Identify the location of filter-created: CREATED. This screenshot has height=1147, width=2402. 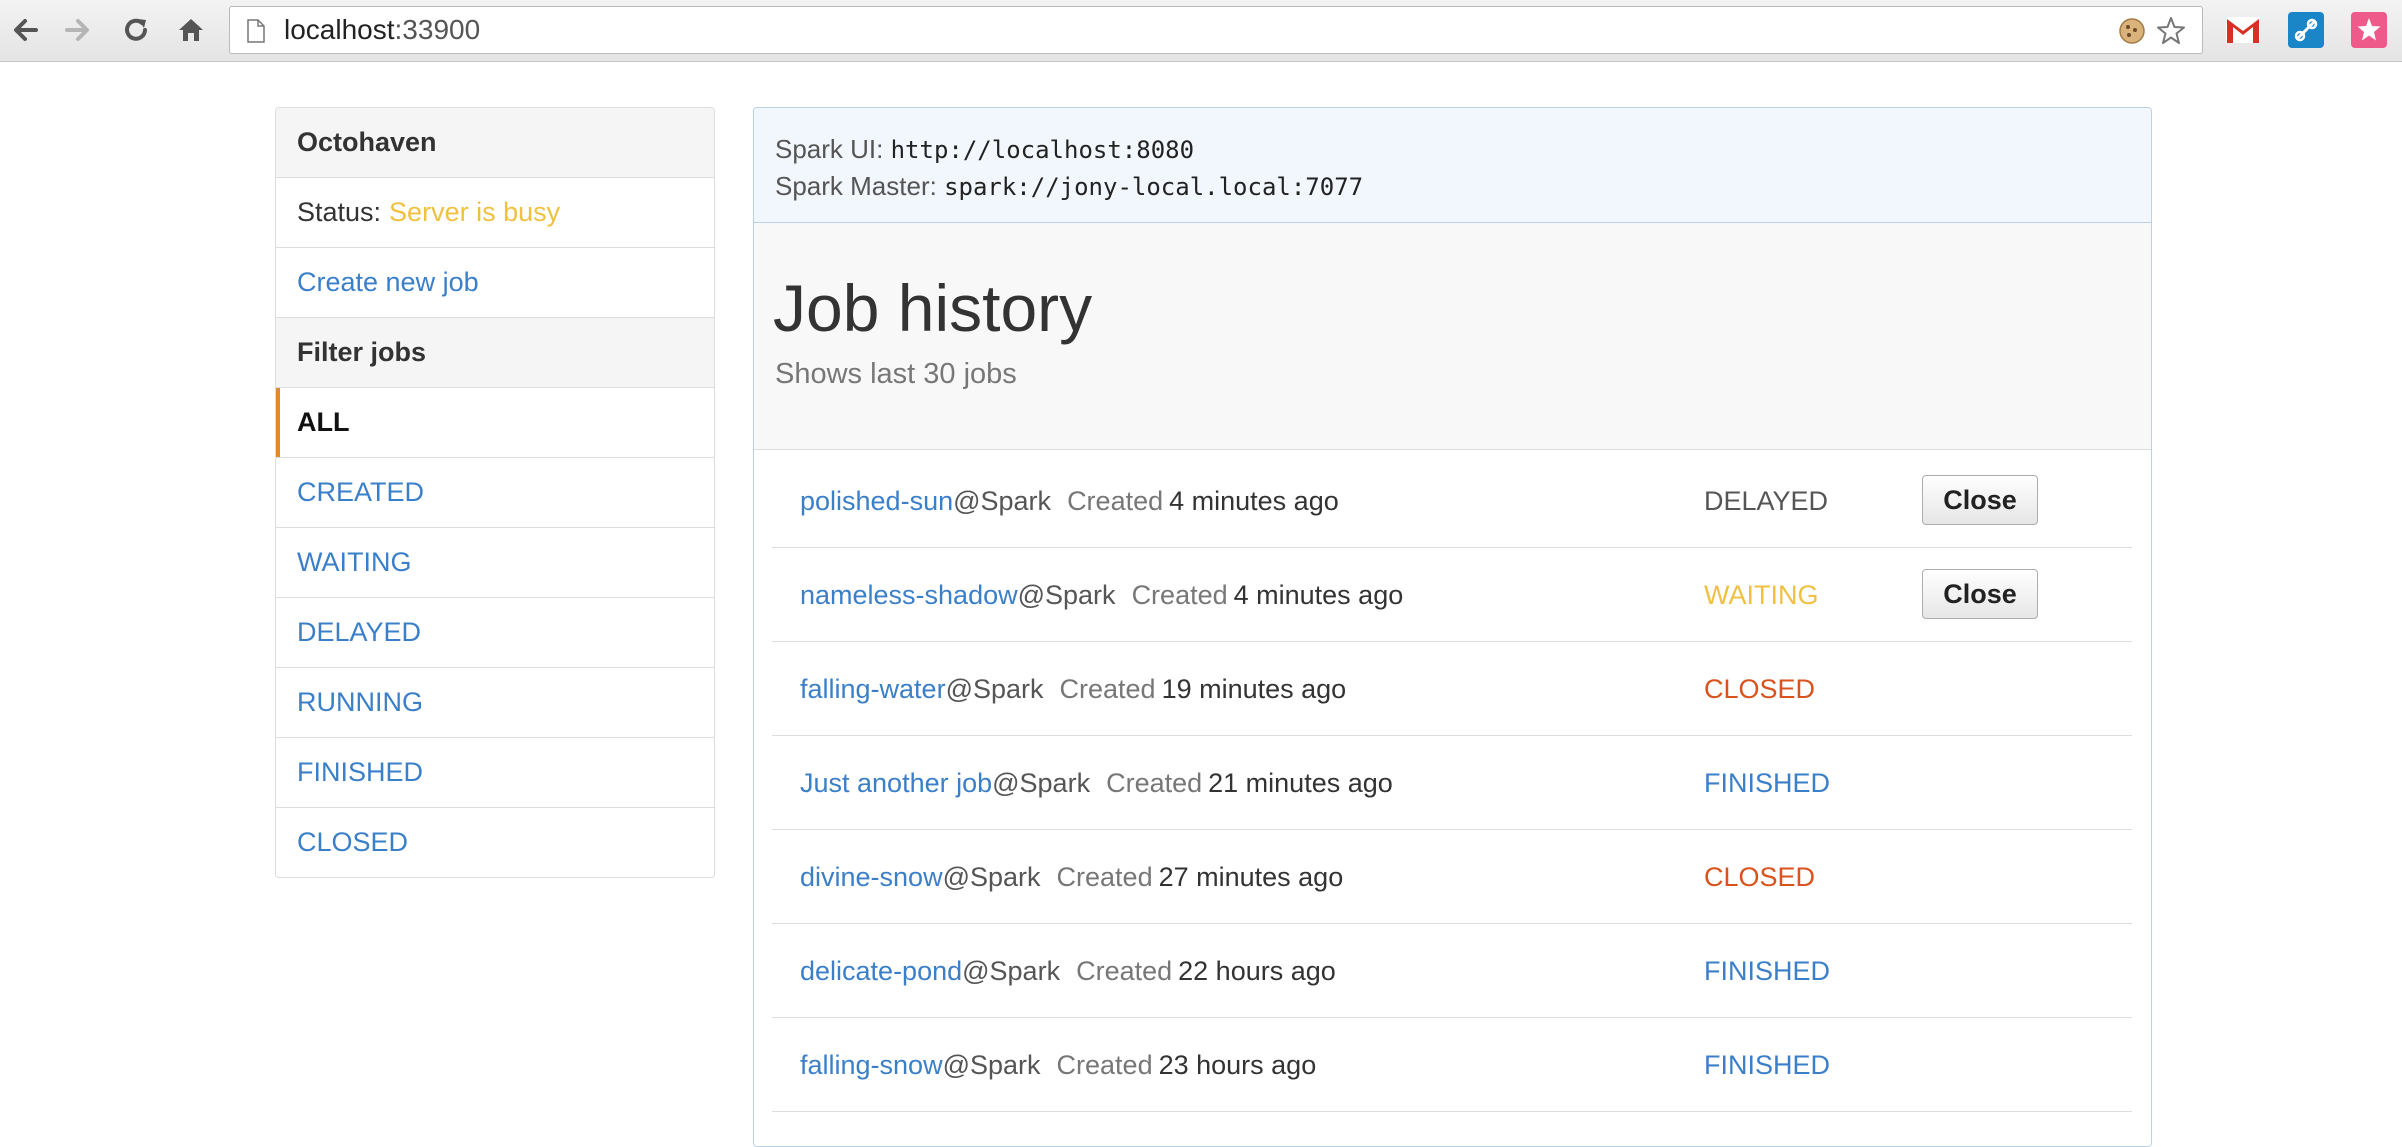
(495, 493).